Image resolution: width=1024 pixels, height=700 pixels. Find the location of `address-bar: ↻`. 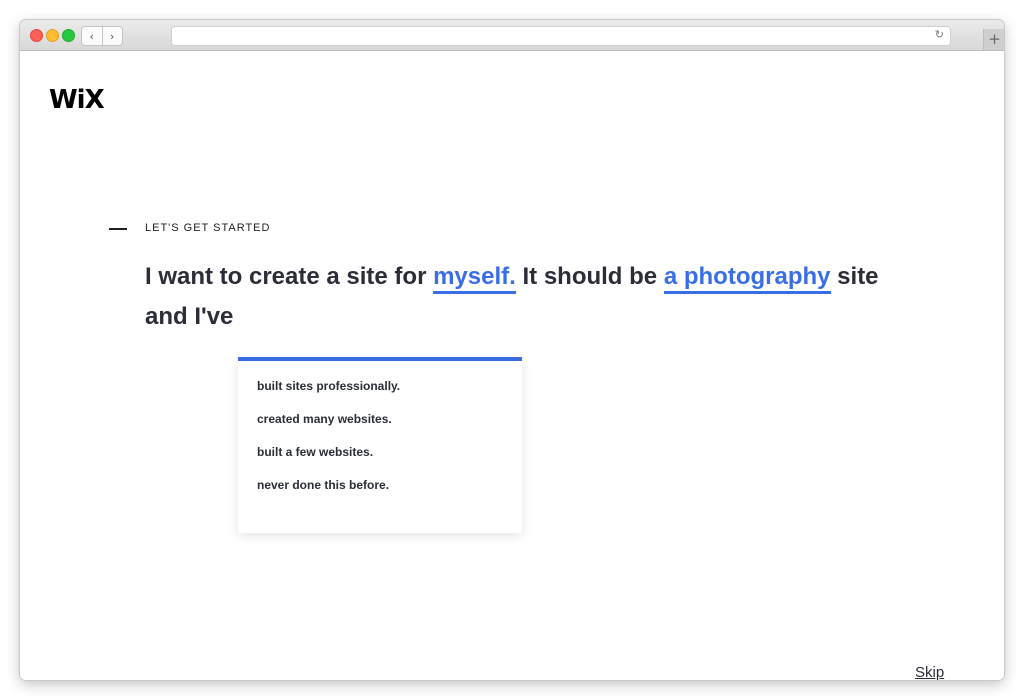

address-bar: ↻ is located at coordinates (561, 36).